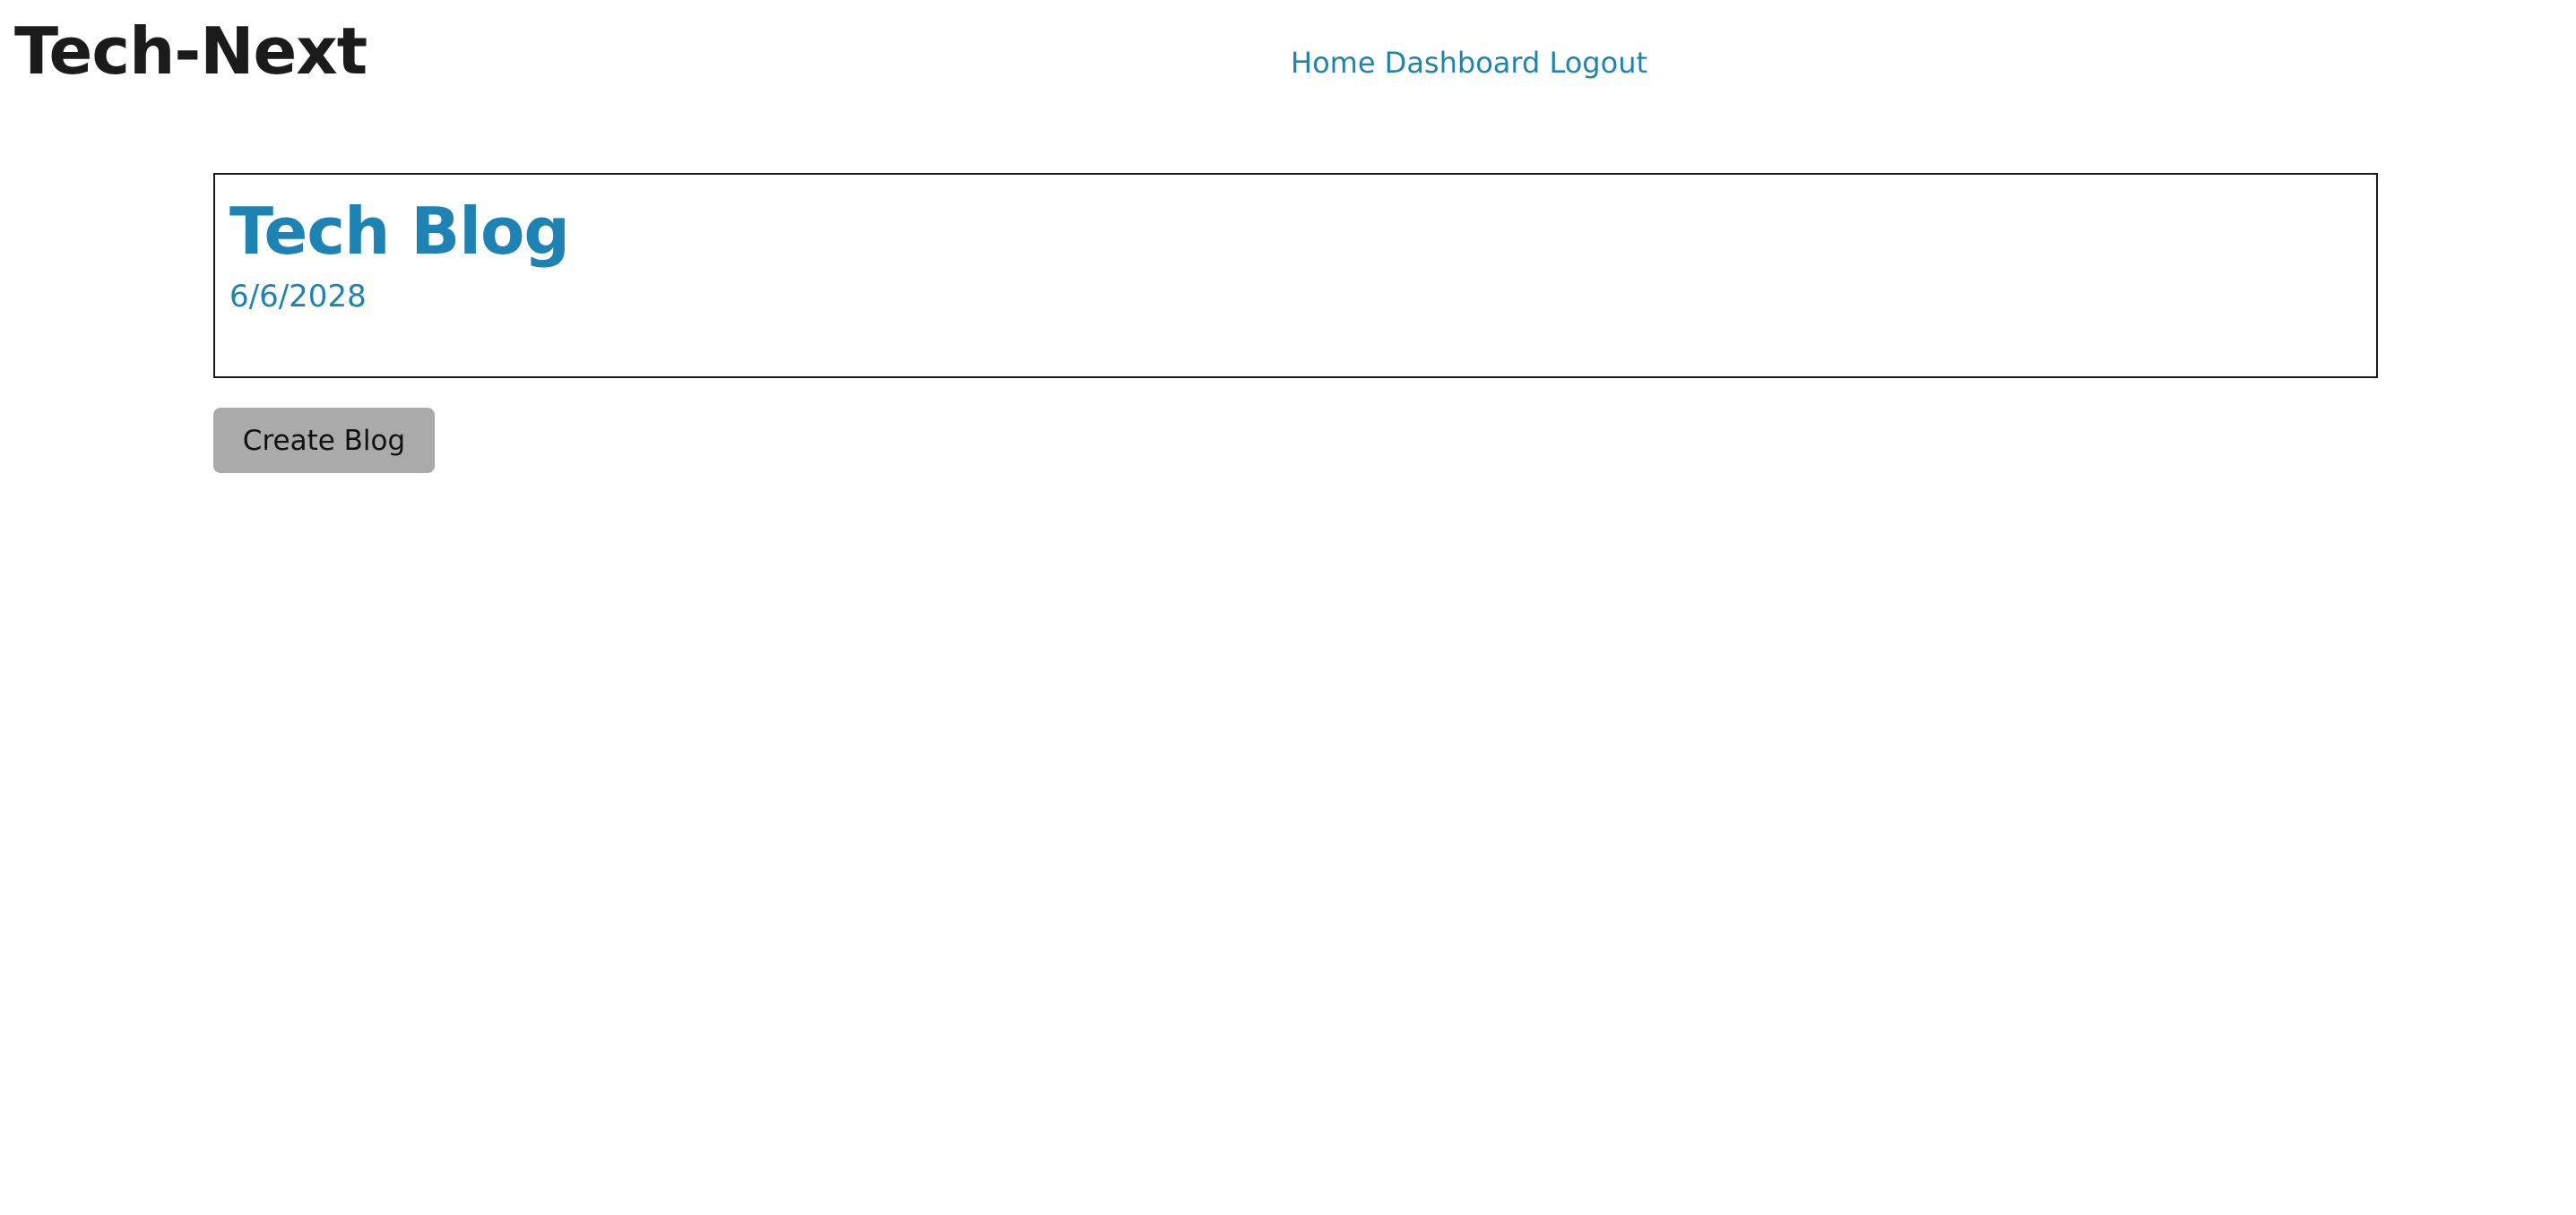 Image resolution: width=2576 pixels, height=1215 pixels. What do you see at coordinates (1295, 275) in the screenshot?
I see `blog-post-card: Tech Blog 6/6/2028` at bounding box center [1295, 275].